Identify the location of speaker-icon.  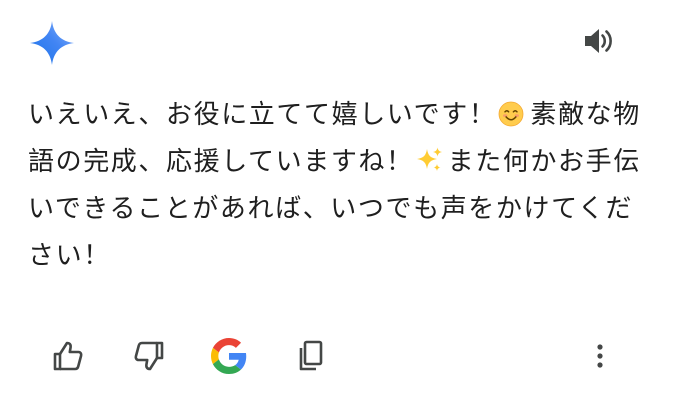
(599, 41).